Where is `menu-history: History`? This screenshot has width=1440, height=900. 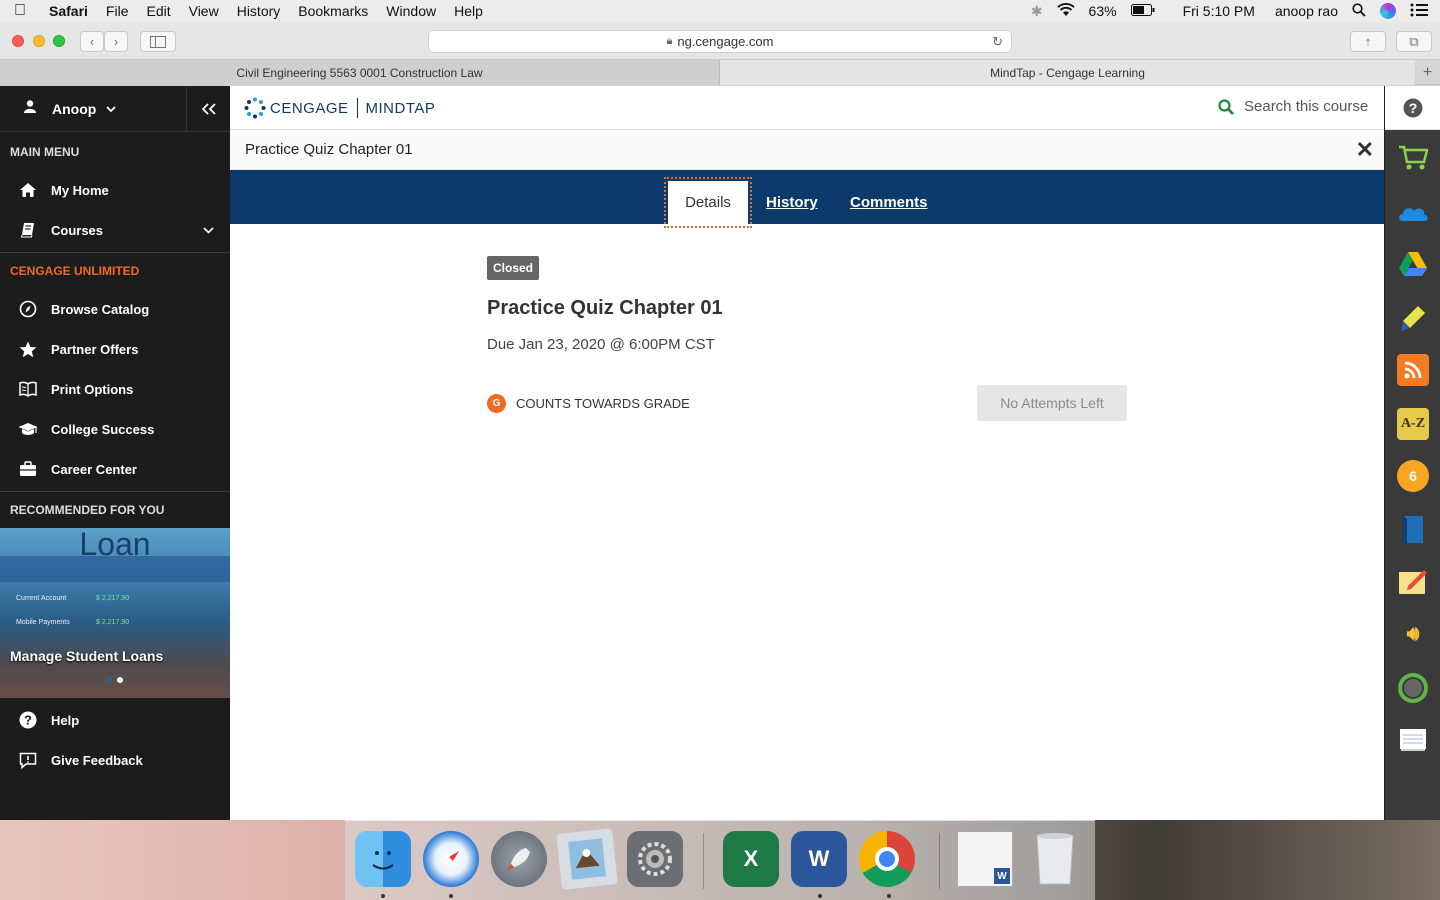
menu-history: History is located at coordinates (259, 11).